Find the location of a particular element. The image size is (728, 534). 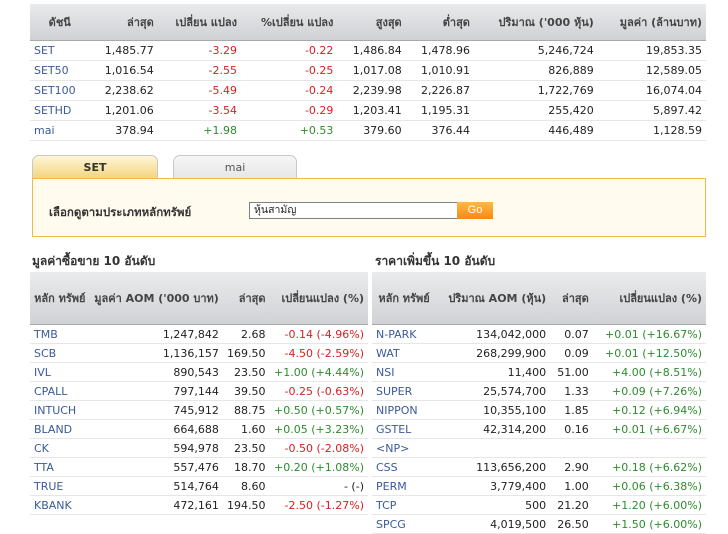

symbol-link: NSI is located at coordinates (404, 372).